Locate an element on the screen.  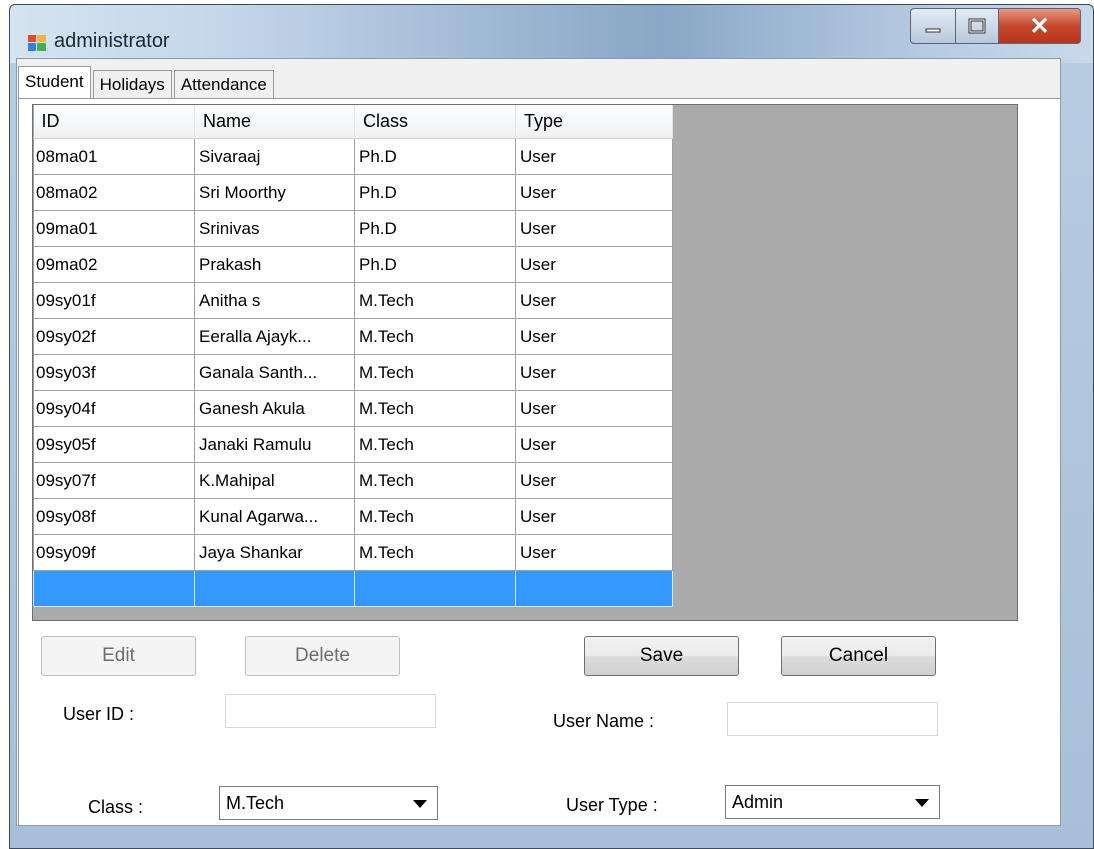
class-dropdown: M.Tech is located at coordinates (328, 803).